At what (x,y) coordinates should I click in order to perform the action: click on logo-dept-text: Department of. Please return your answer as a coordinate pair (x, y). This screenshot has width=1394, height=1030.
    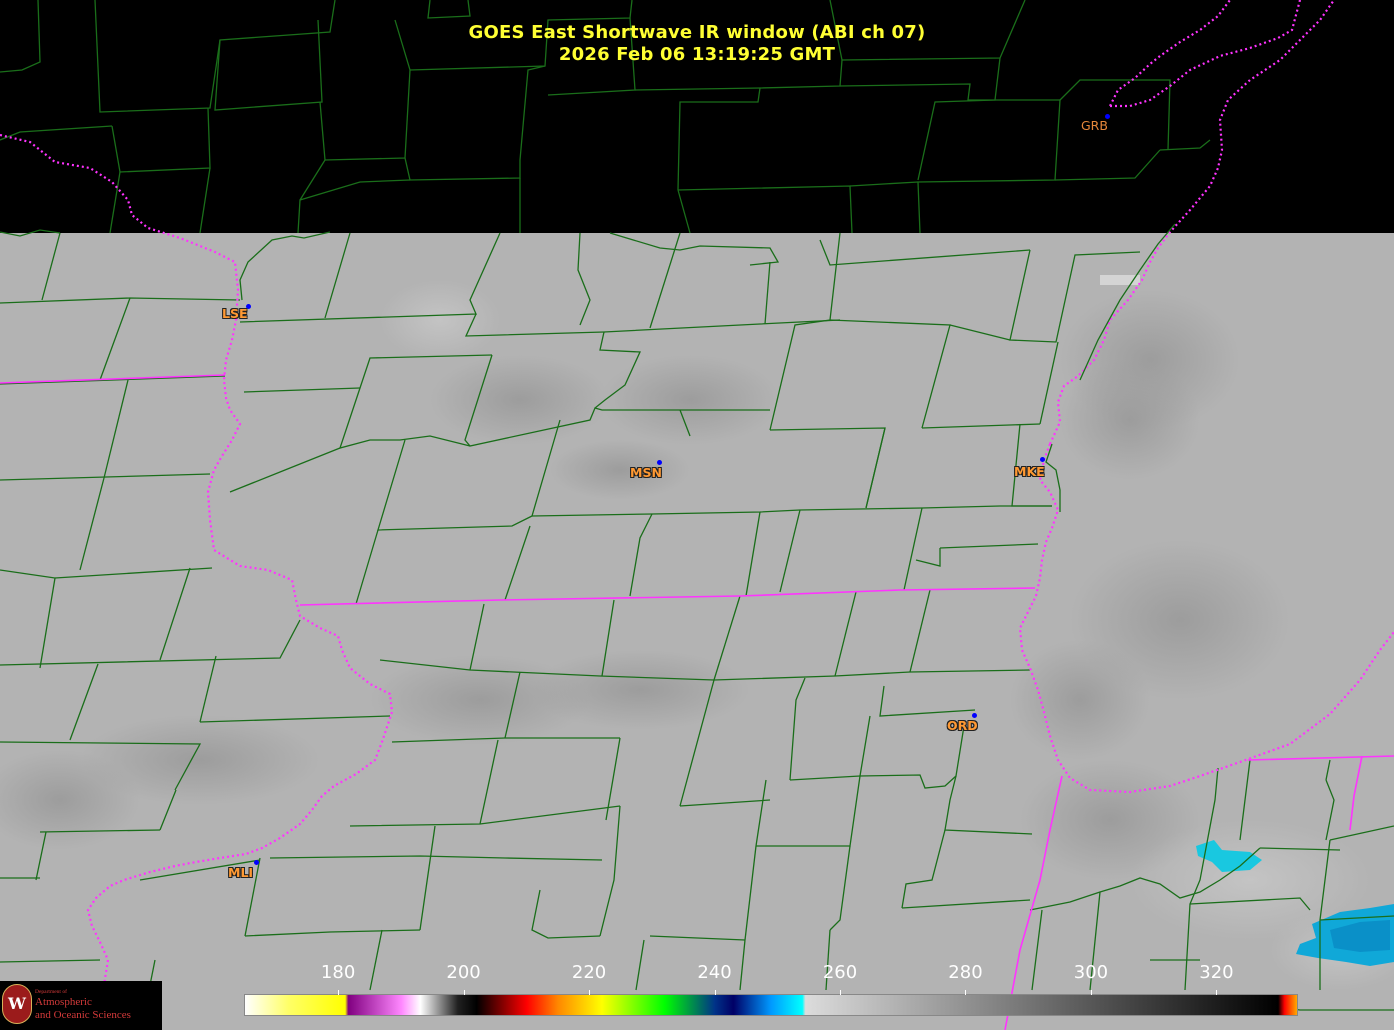
    Looking at the image, I should click on (51, 992).